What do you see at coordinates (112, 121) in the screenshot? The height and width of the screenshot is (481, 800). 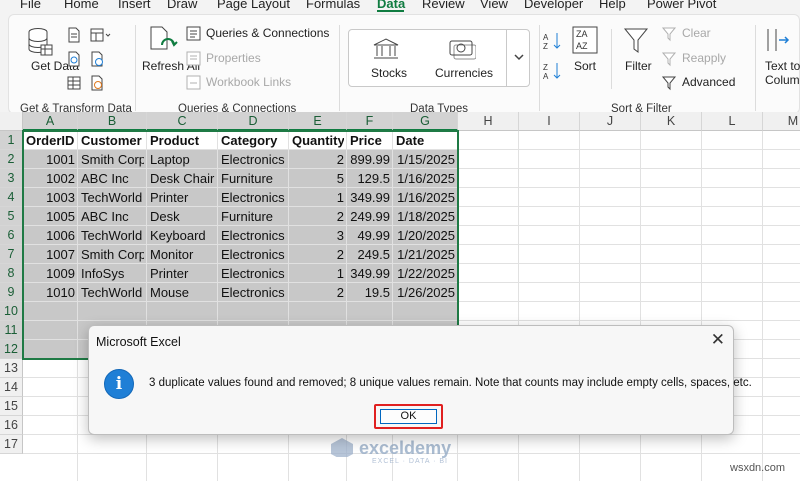 I see `column-header-b: B` at bounding box center [112, 121].